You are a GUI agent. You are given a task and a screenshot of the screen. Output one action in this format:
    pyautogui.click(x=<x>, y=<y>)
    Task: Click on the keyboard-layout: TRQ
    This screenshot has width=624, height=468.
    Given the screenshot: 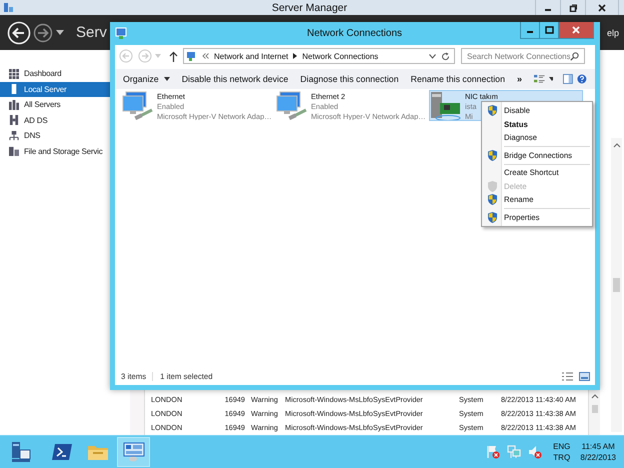 What is the action you would take?
    pyautogui.click(x=561, y=457)
    